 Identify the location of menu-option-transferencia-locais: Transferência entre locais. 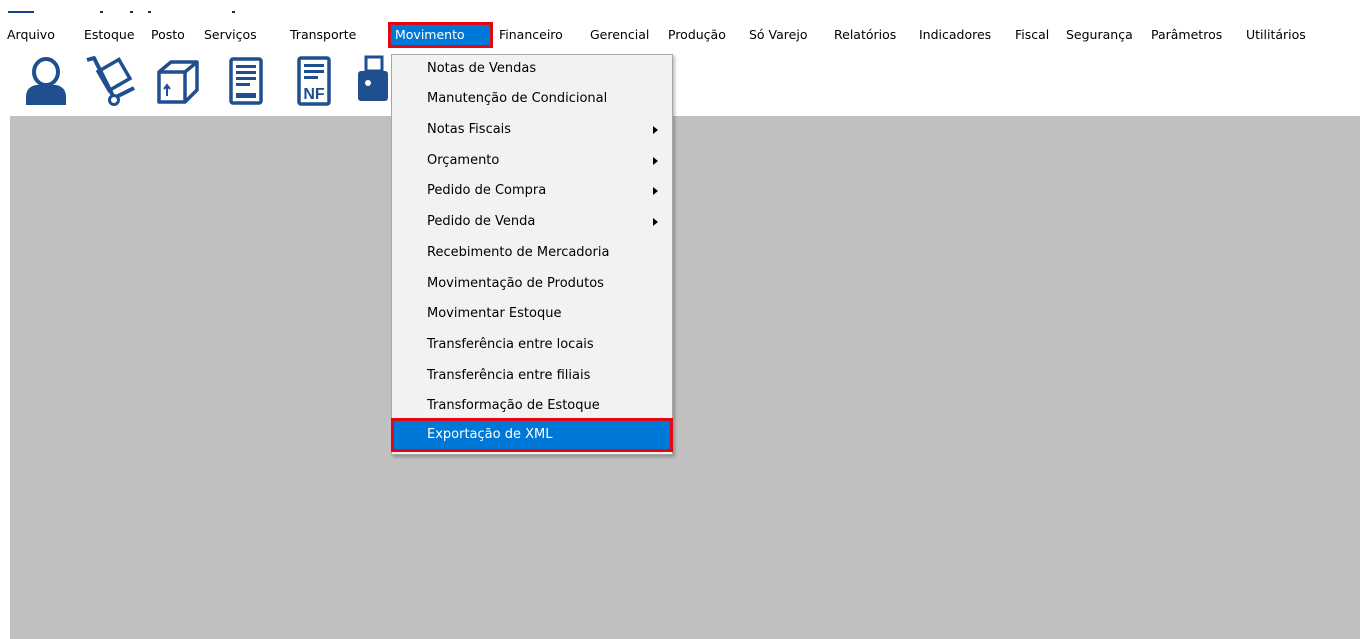
(532, 344).